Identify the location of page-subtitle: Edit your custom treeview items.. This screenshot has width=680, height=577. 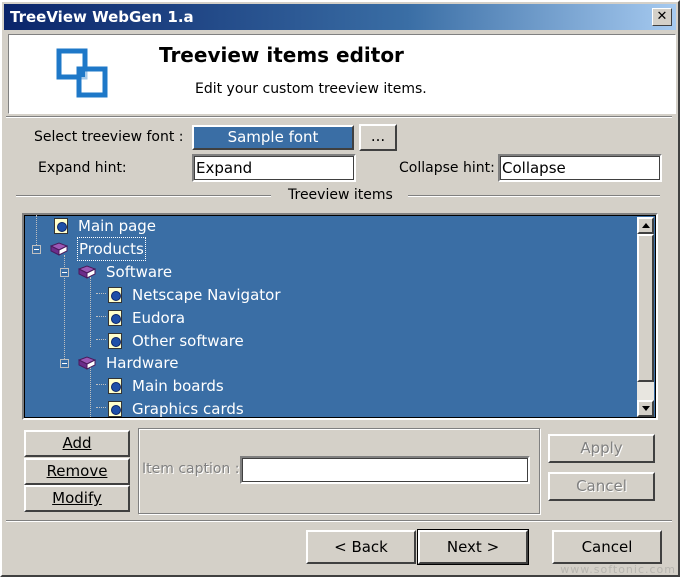
(311, 89).